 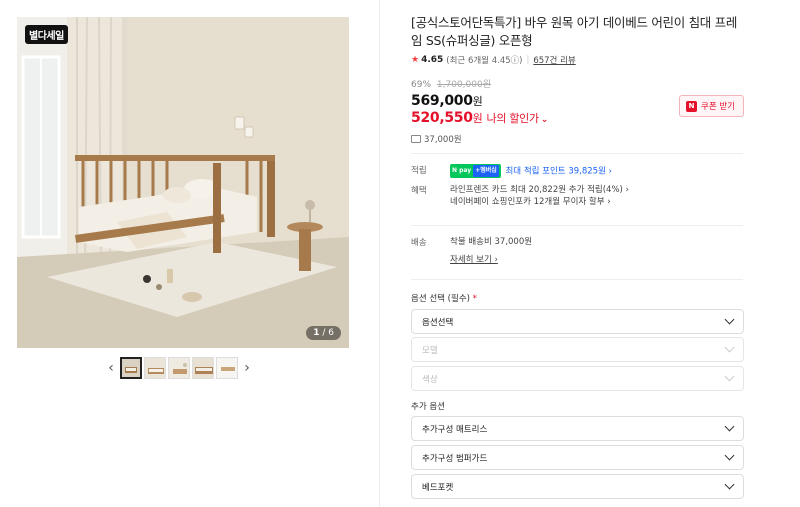 What do you see at coordinates (462, 170) in the screenshot?
I see `npay-badge-text: N pay` at bounding box center [462, 170].